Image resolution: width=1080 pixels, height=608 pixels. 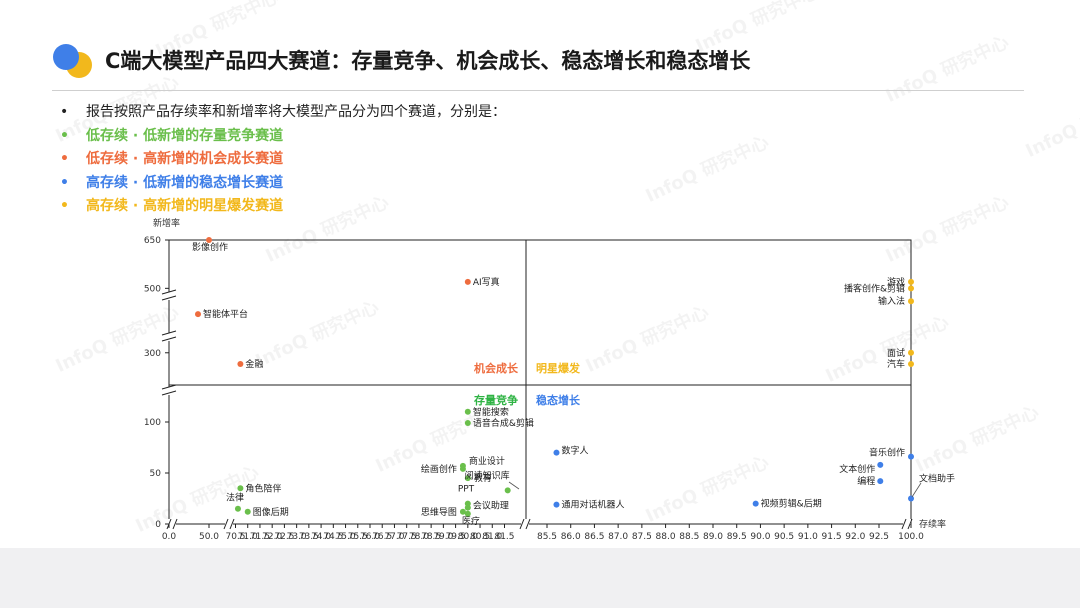 I want to click on x-tick-label: 92.0, so click(x=855, y=537).